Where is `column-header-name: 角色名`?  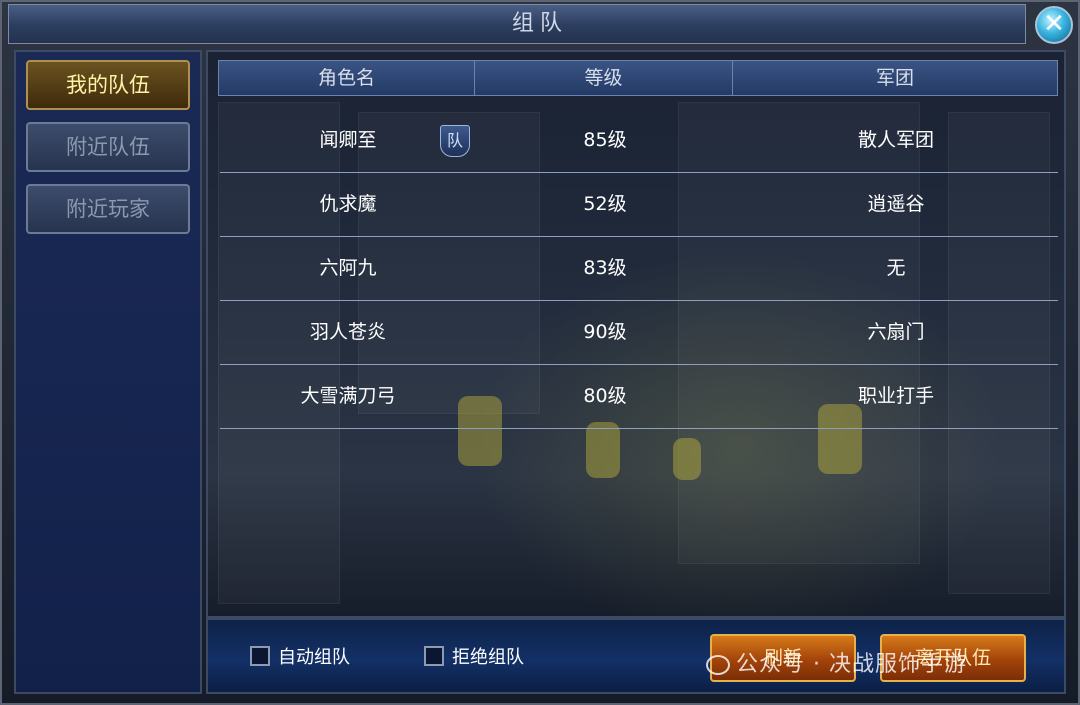
column-header-name: 角色名 is located at coordinates (347, 78).